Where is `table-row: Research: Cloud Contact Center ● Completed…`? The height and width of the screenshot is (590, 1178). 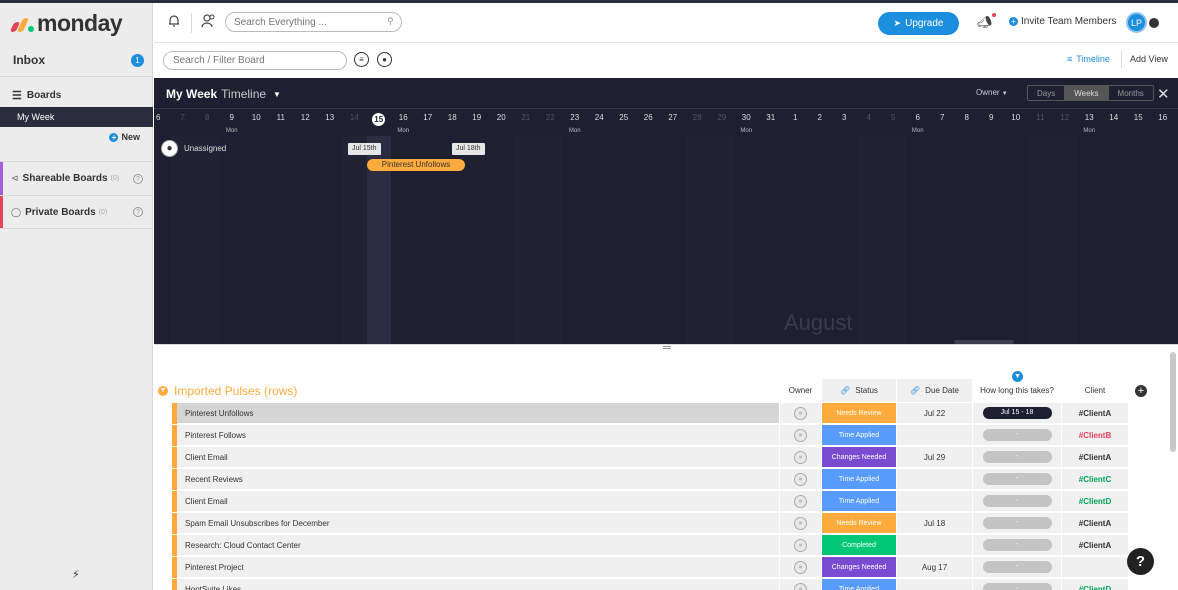
table-row: Research: Cloud Contact Center ● Completed… is located at coordinates (662, 545).